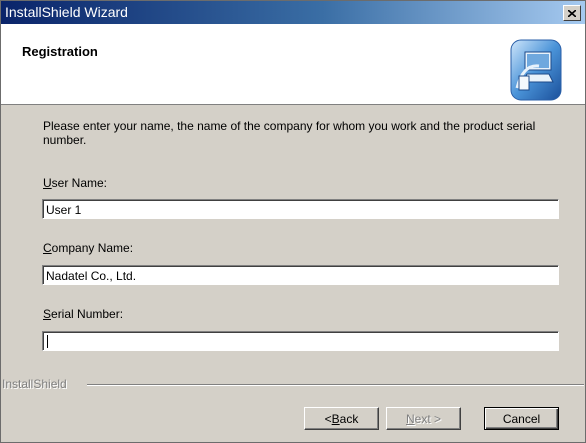  I want to click on computer-install-icon, so click(536, 70).